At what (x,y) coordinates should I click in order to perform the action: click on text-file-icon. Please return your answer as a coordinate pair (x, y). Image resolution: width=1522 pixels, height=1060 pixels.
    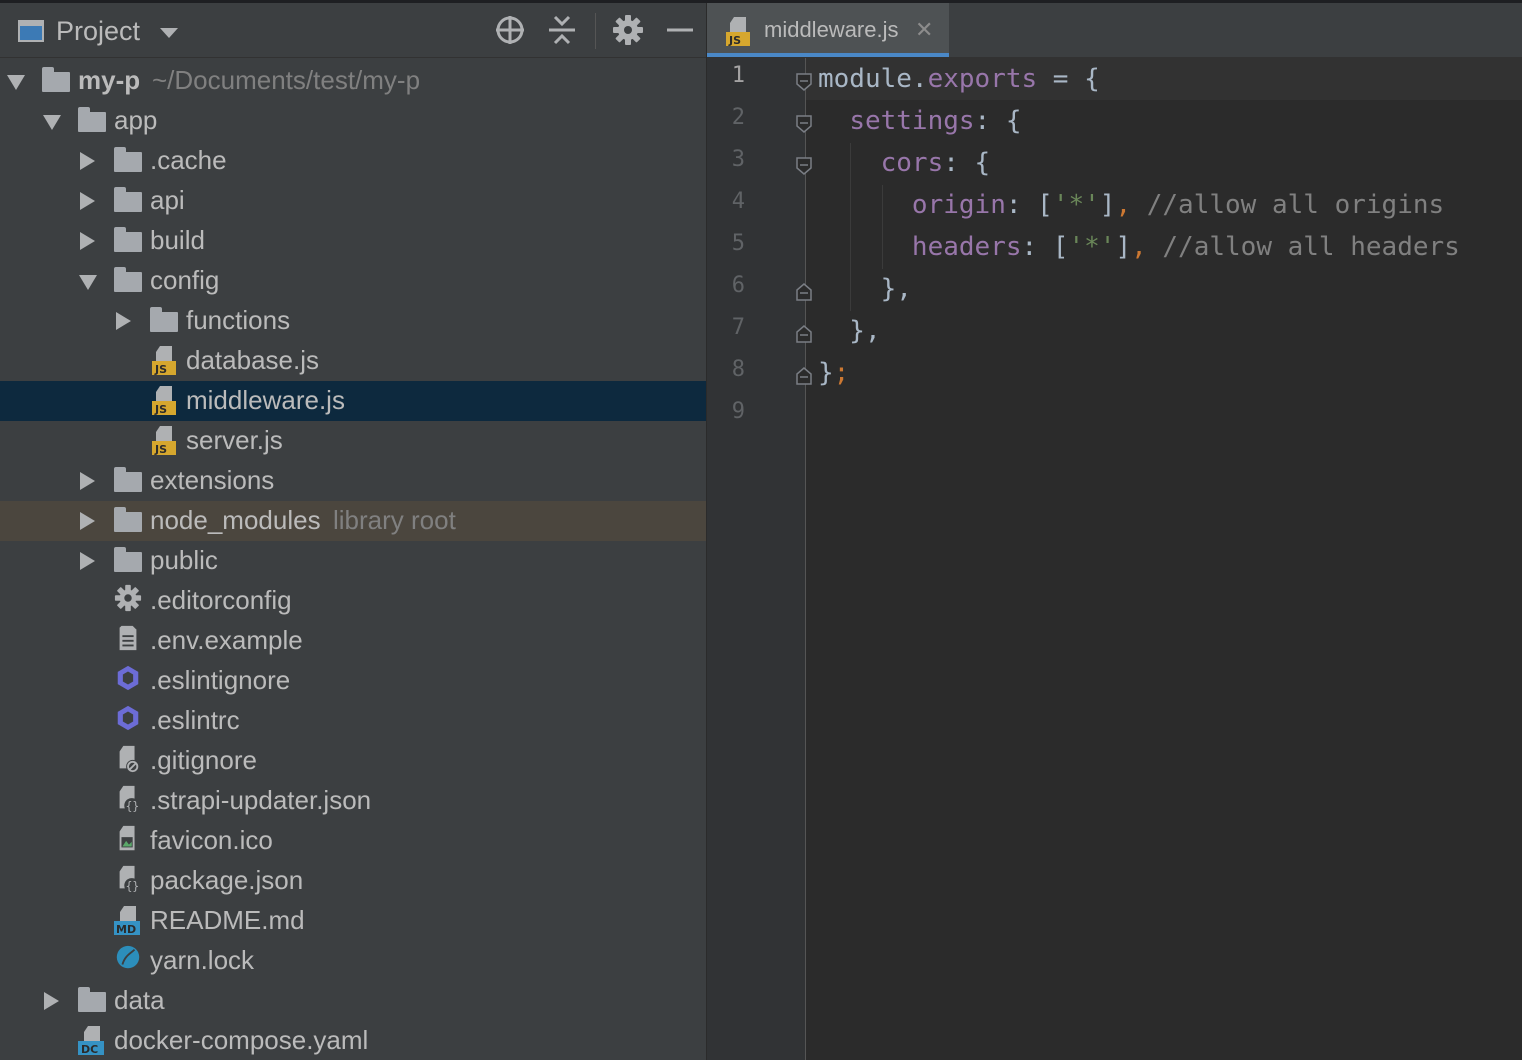
    Looking at the image, I should click on (128, 637).